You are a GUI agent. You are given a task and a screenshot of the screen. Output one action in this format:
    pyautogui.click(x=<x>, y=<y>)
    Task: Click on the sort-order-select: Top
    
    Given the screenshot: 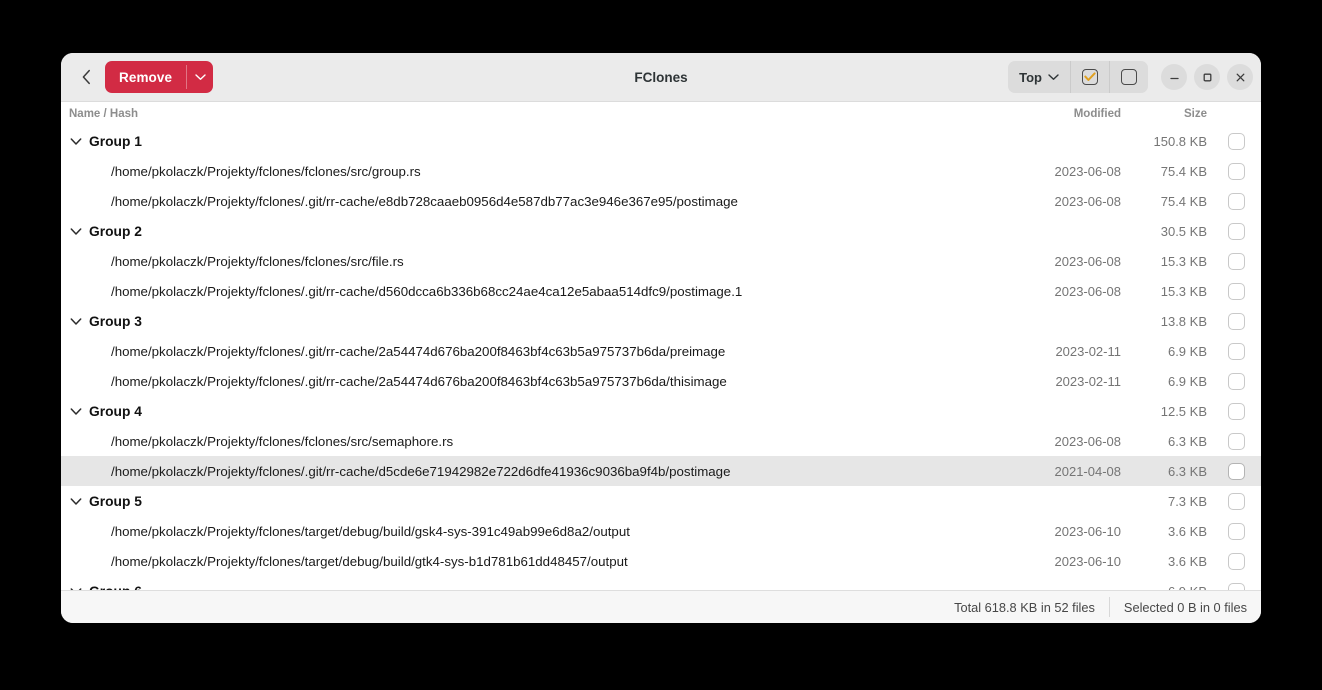 What is the action you would take?
    pyautogui.click(x=1039, y=77)
    